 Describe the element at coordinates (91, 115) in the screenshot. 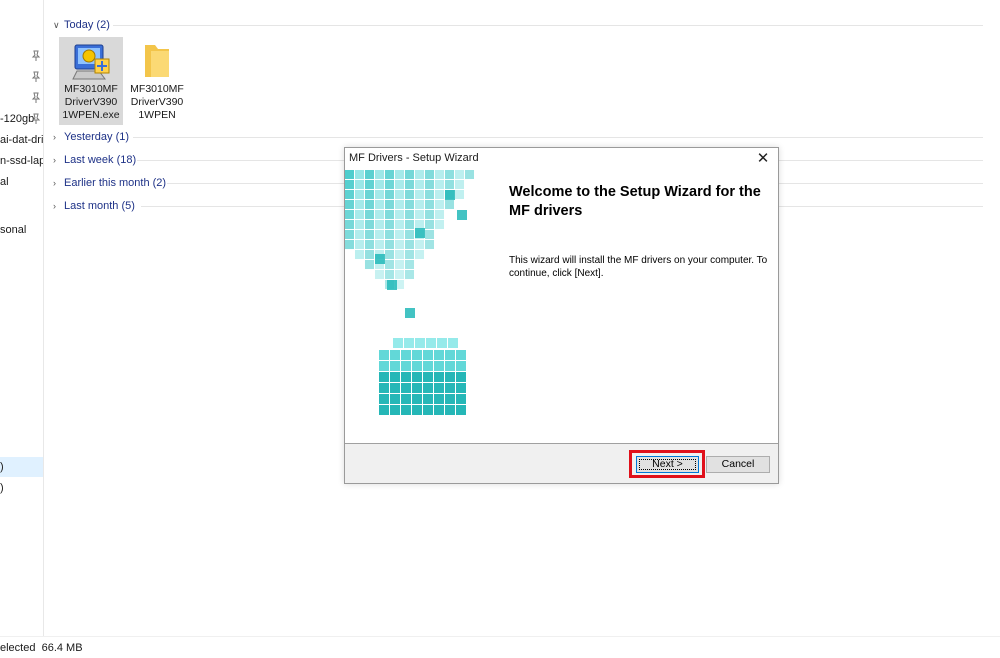

I see `file-label-line: 1WPEN.exe` at that location.